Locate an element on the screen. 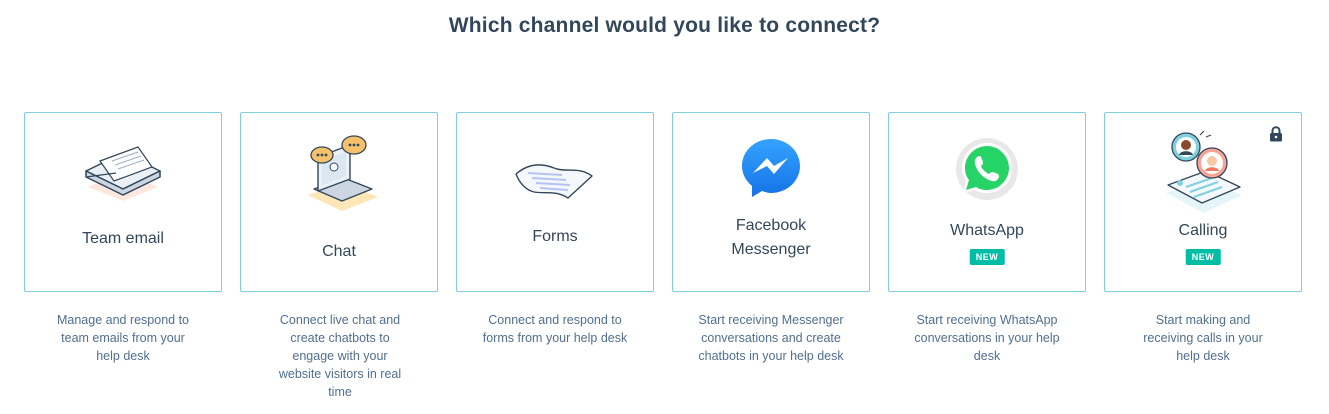  channel-label: Facebook Messenger is located at coordinates (771, 238).